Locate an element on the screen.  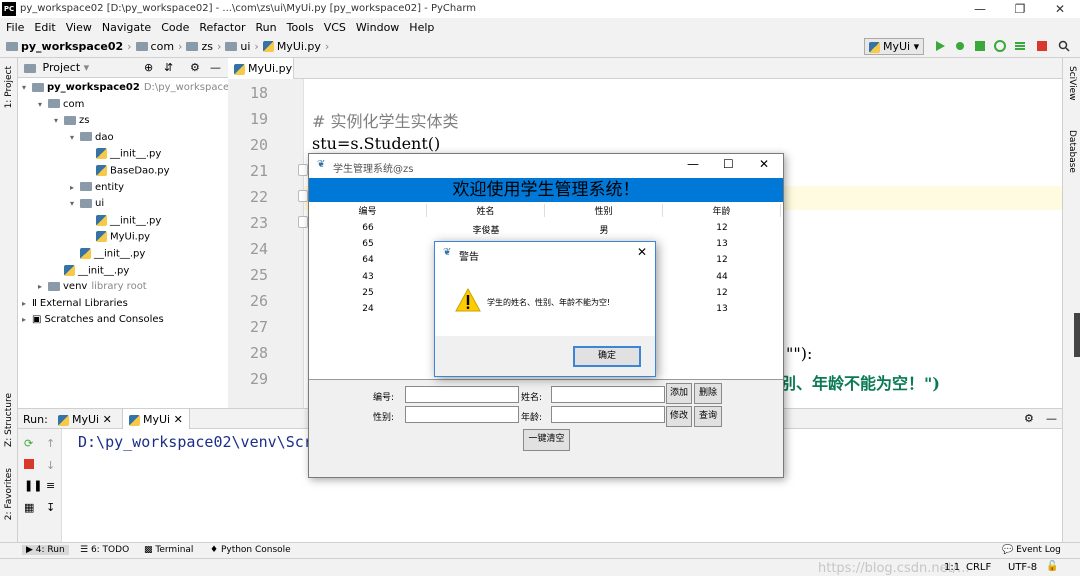
breadcrumb-item-project: py_workspace02 is located at coordinates (72, 46).